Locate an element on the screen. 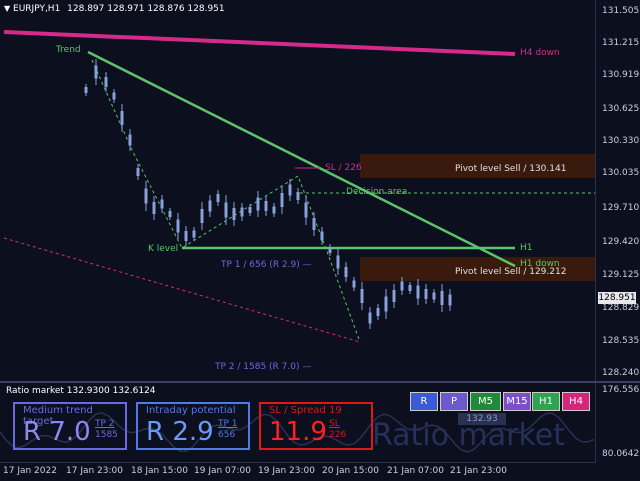 This screenshot has height=481, width=640. decision-area-label: Decision area is located at coordinates (377, 192).